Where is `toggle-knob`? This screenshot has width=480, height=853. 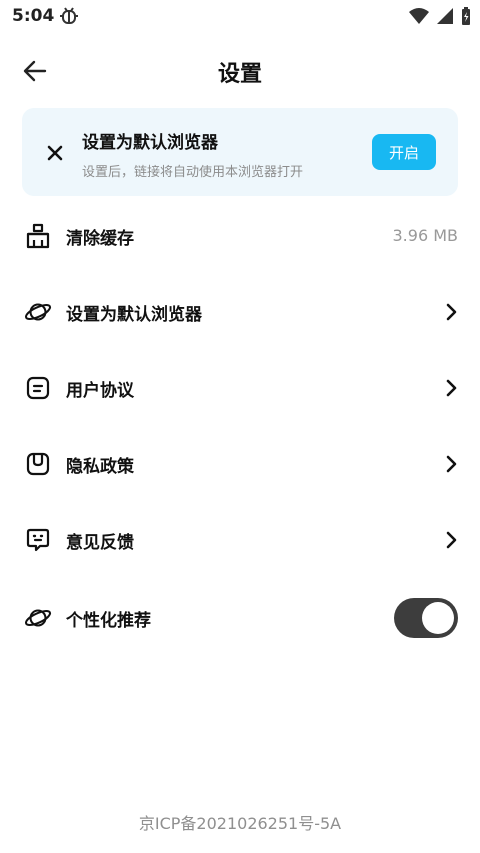
toggle-knob is located at coordinates (438, 618).